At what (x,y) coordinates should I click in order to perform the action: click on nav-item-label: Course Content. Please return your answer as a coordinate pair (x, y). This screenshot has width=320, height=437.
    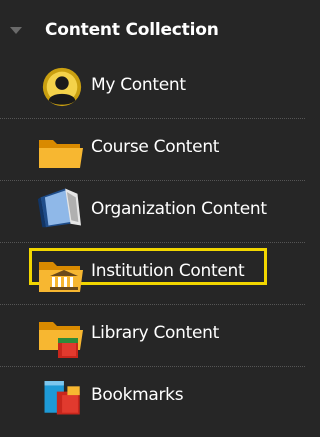
    Looking at the image, I should click on (155, 147).